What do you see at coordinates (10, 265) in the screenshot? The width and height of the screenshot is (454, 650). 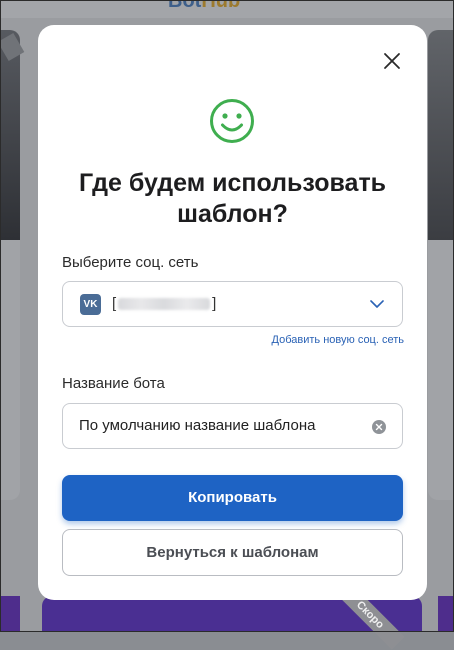 I see `background-card-left` at bounding box center [10, 265].